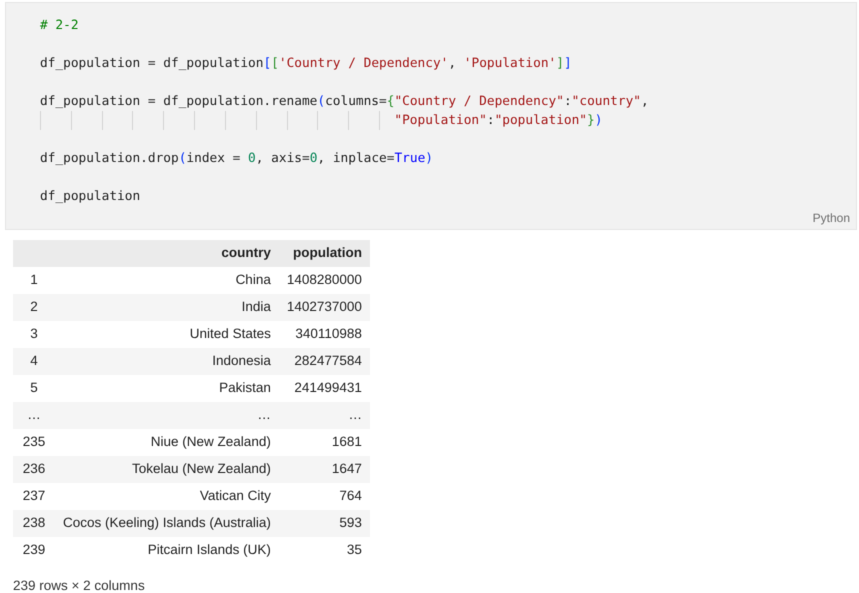  What do you see at coordinates (498, 120) in the screenshot?
I see `code-continuation-line: "Population":"population"})` at bounding box center [498, 120].